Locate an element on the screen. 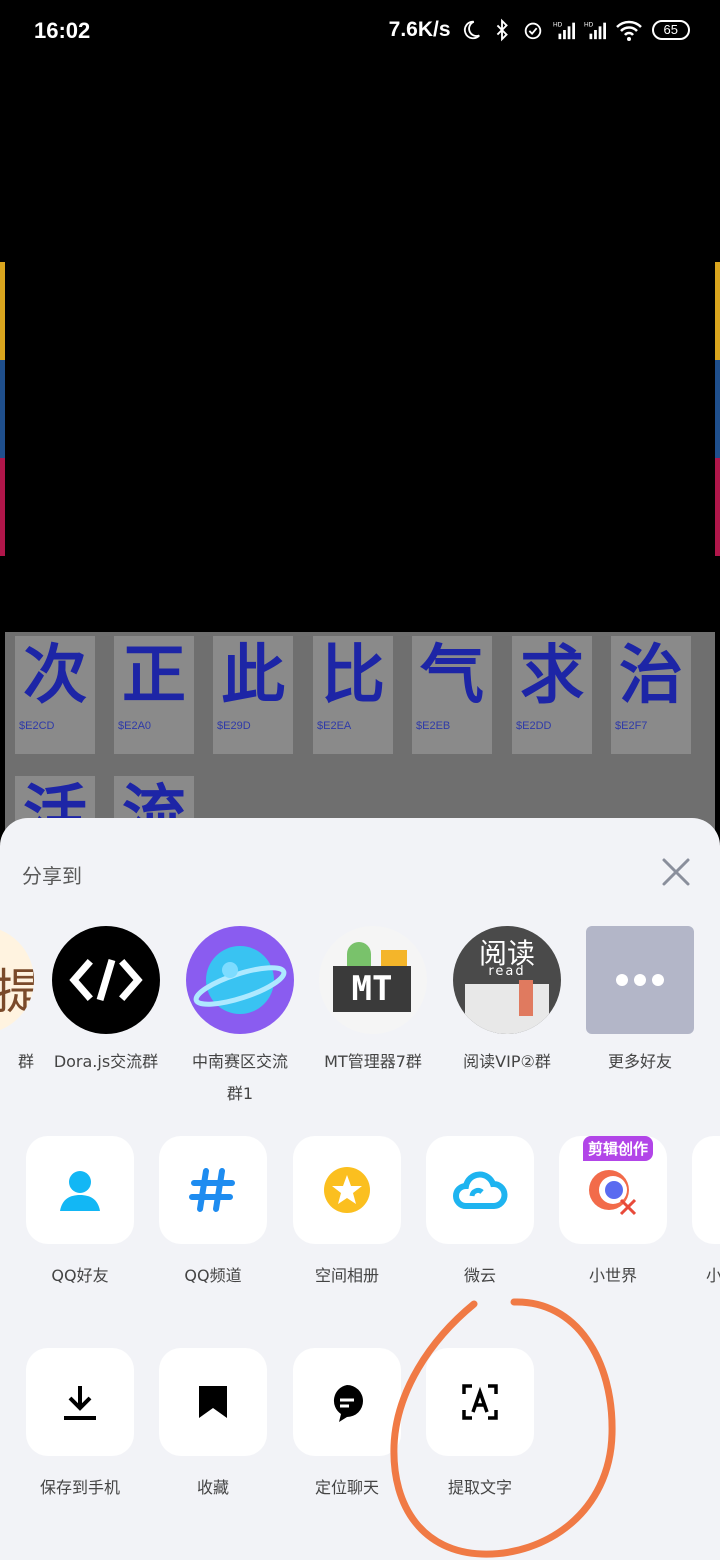 Image resolution: width=720 pixels, height=1560 pixels. contact-item: 提 群 is located at coordinates (21, 1002).